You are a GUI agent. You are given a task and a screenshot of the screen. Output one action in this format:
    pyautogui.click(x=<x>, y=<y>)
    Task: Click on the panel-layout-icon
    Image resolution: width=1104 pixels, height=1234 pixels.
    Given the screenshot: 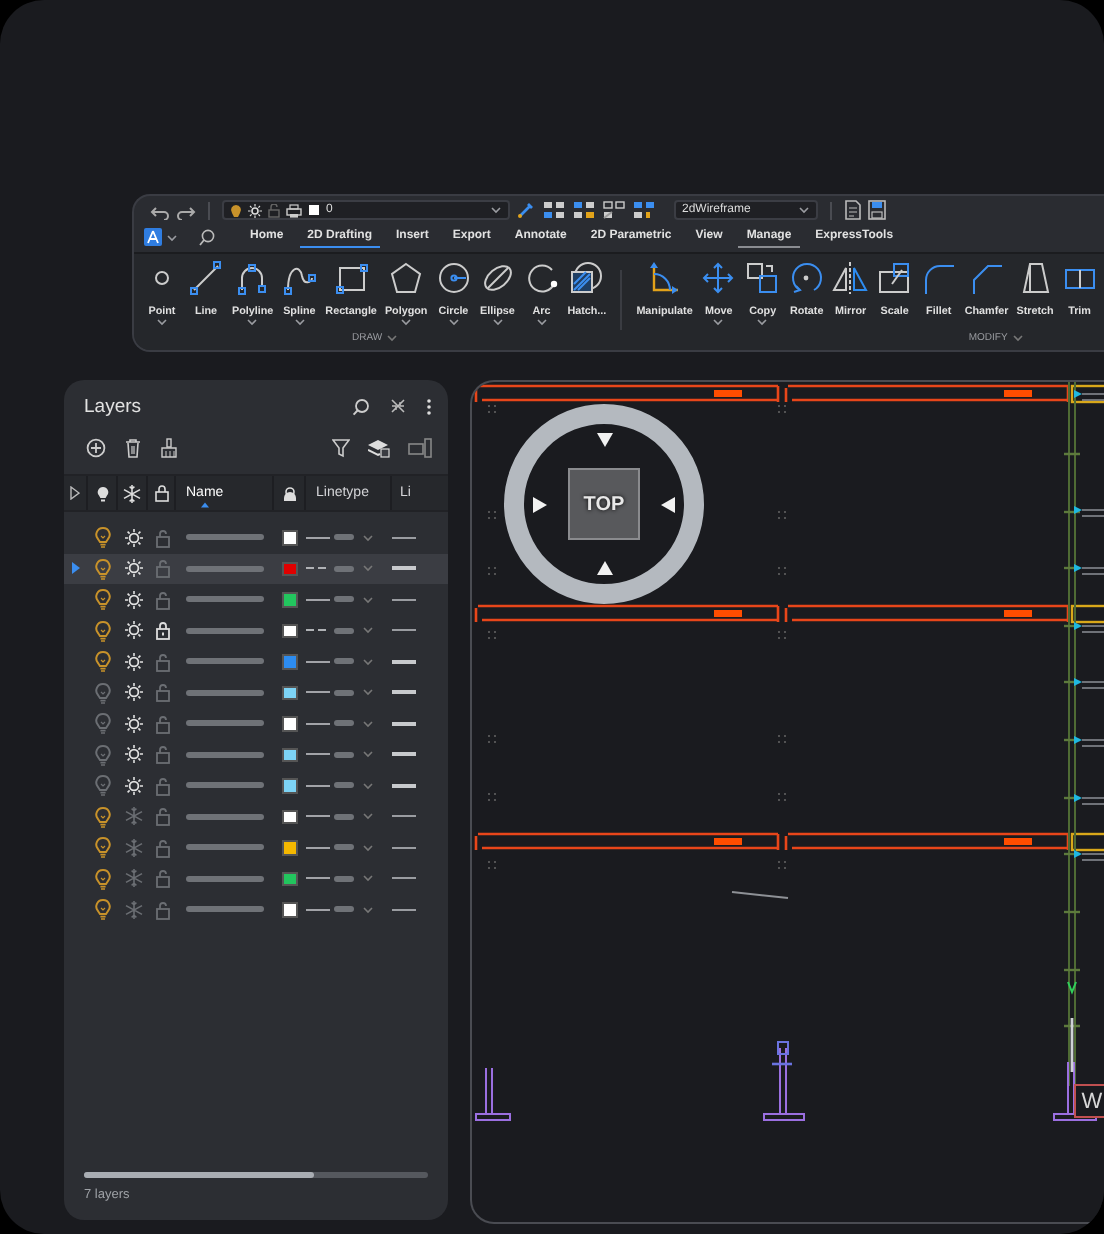 What is the action you would take?
    pyautogui.click(x=420, y=448)
    